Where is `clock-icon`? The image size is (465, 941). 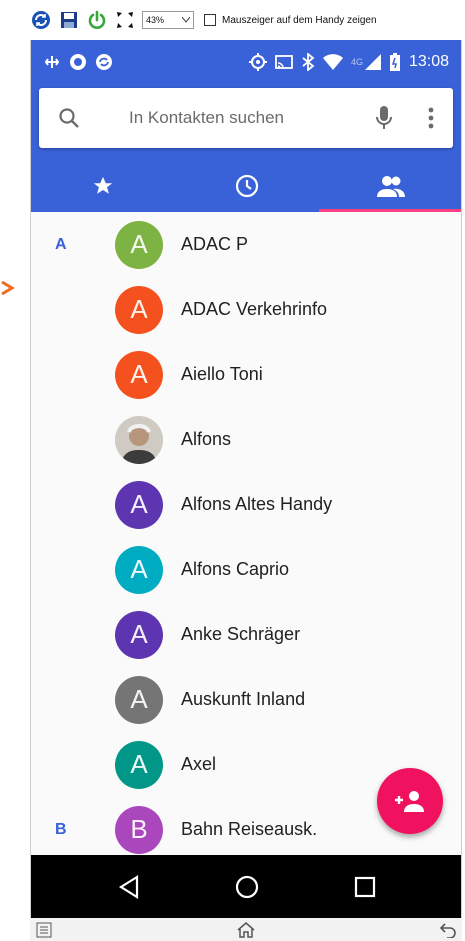 clock-icon is located at coordinates (247, 186).